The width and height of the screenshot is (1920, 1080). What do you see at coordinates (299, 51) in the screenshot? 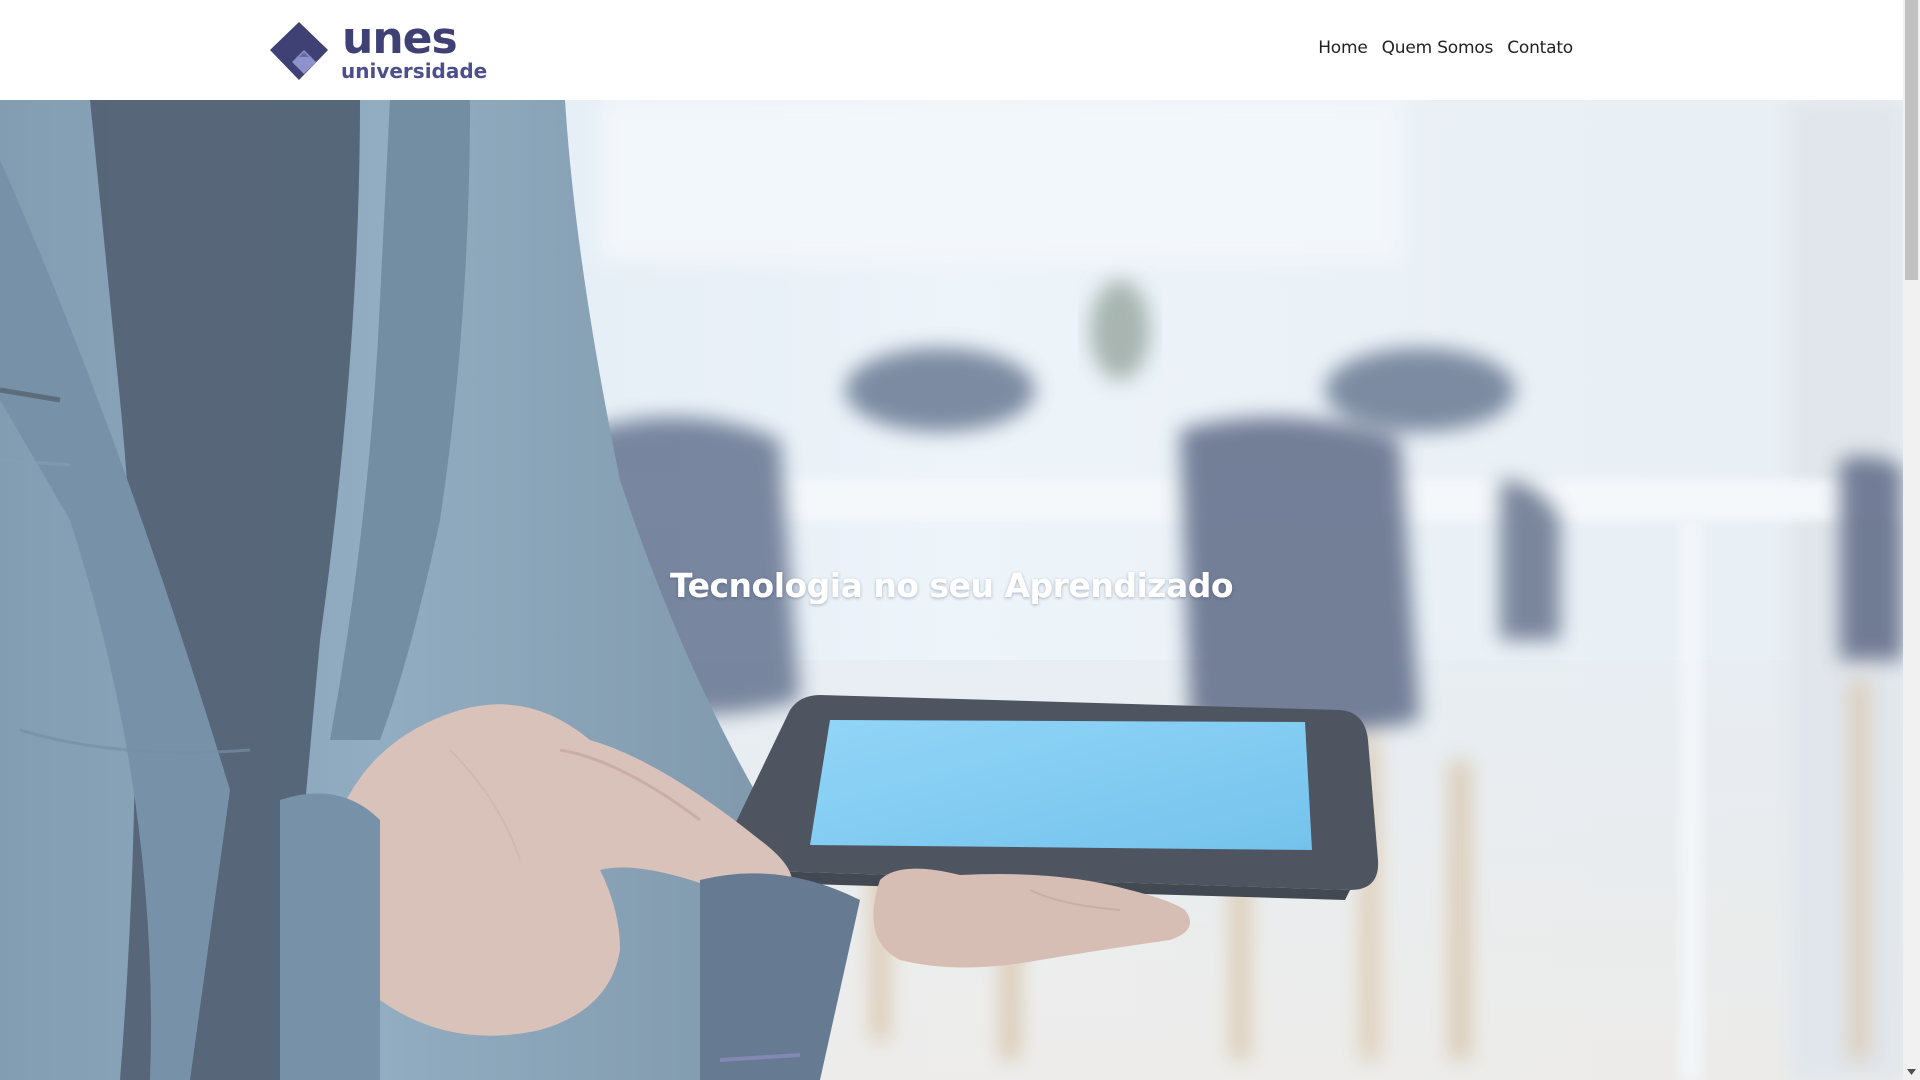
I see `diamond-logo-icon` at bounding box center [299, 51].